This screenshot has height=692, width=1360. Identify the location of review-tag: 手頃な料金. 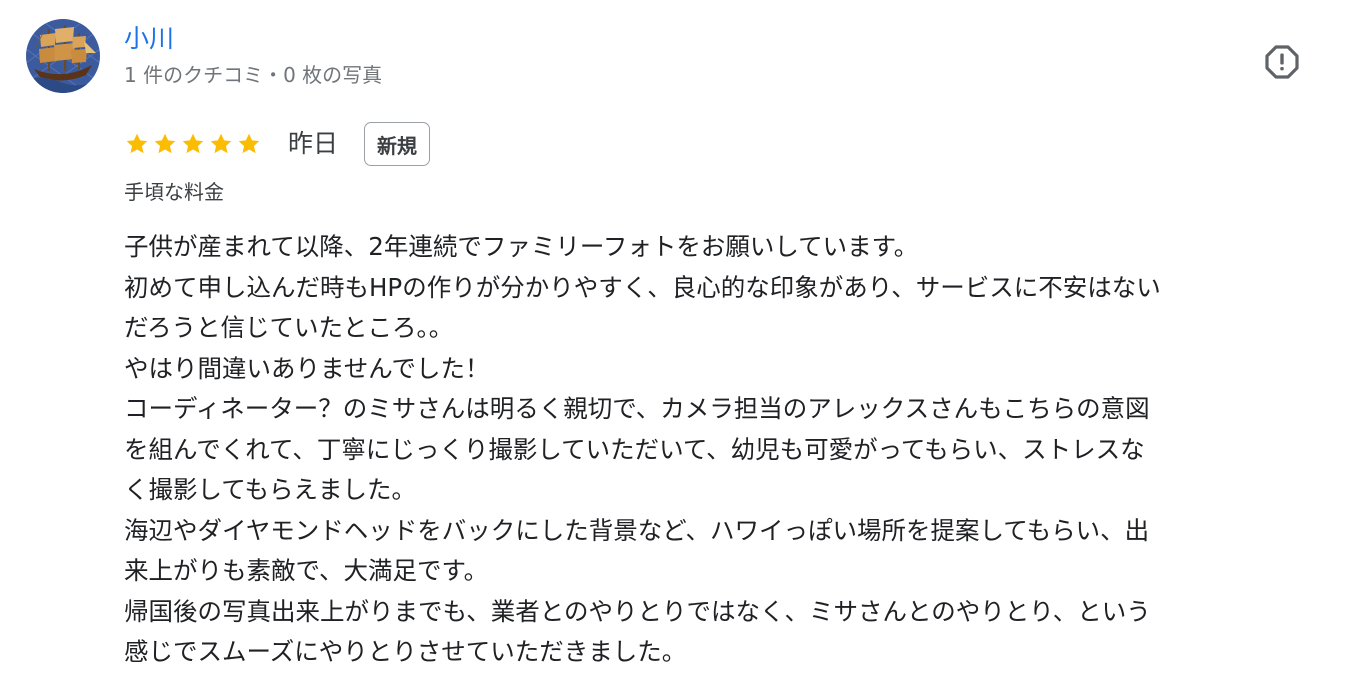
(174, 192).